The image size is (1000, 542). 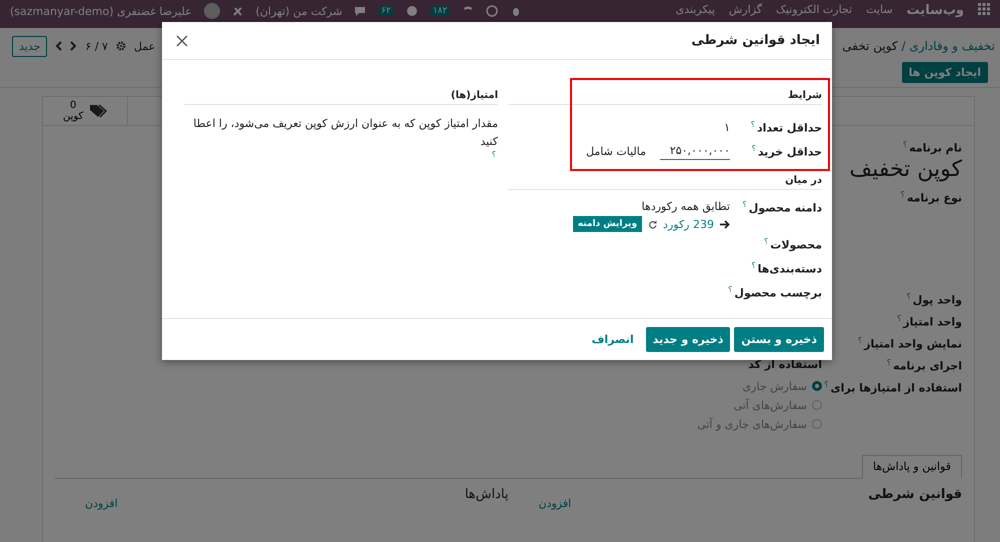 I want to click on field-label: دامنه محصول, so click(x=785, y=208).